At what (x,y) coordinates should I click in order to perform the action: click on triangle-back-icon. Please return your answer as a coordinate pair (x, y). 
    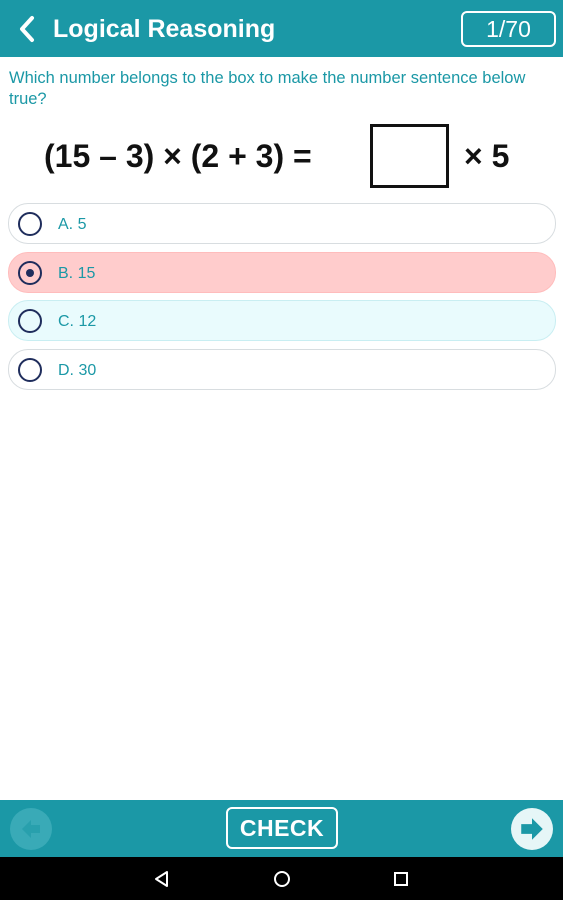
    Looking at the image, I should click on (161, 879).